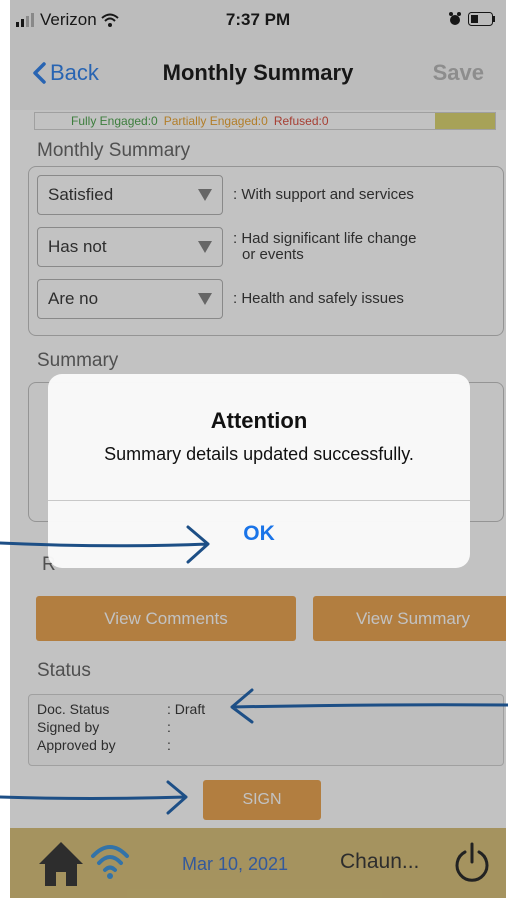 The image size is (508, 898). Describe the element at coordinates (369, 706) in the screenshot. I see `arrow-to-draft-icon` at that location.